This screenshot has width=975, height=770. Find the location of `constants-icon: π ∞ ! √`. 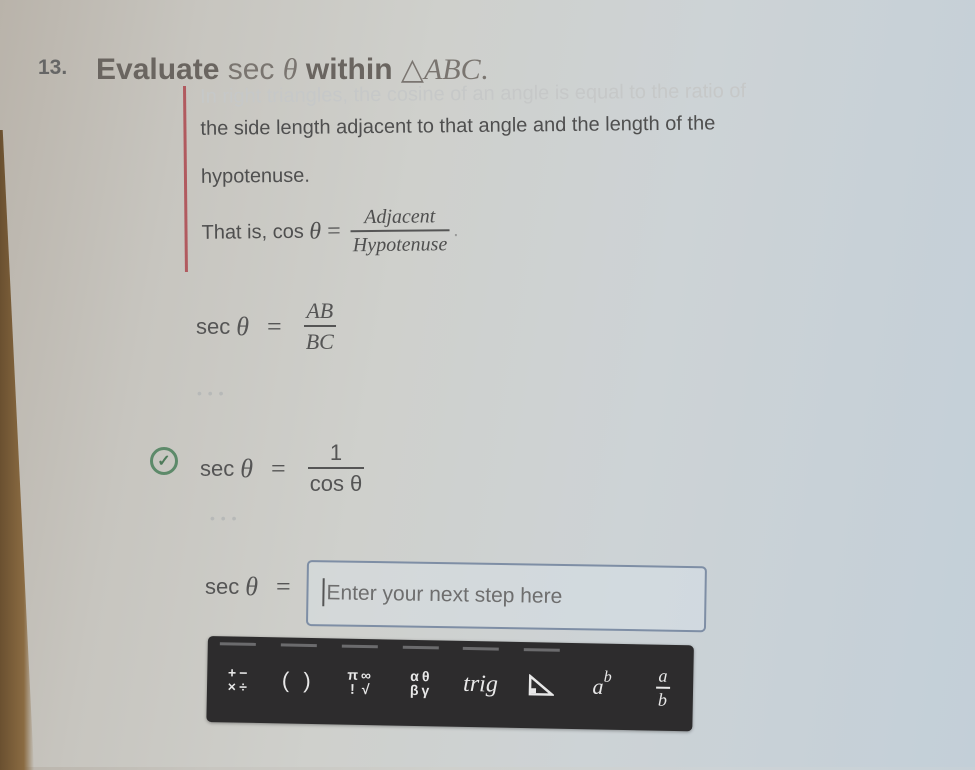

constants-icon: π ∞ ! √ is located at coordinates (359, 682).